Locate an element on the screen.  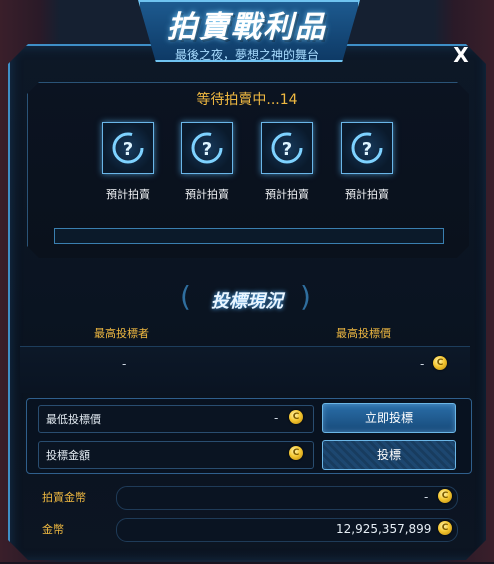
window-title: 拍賣戰利品 is located at coordinates (247, 27).